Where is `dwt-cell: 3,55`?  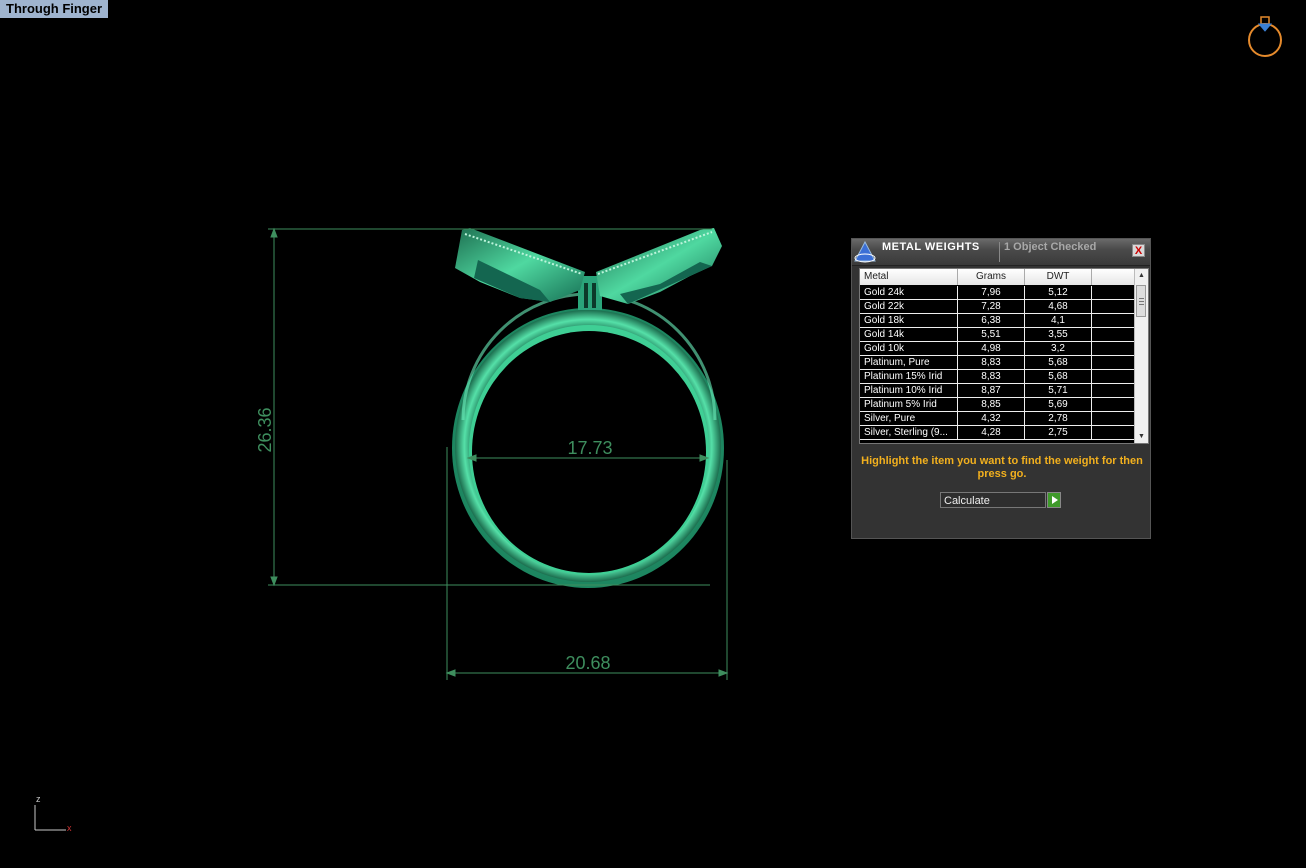
dwt-cell: 3,55 is located at coordinates (1058, 334).